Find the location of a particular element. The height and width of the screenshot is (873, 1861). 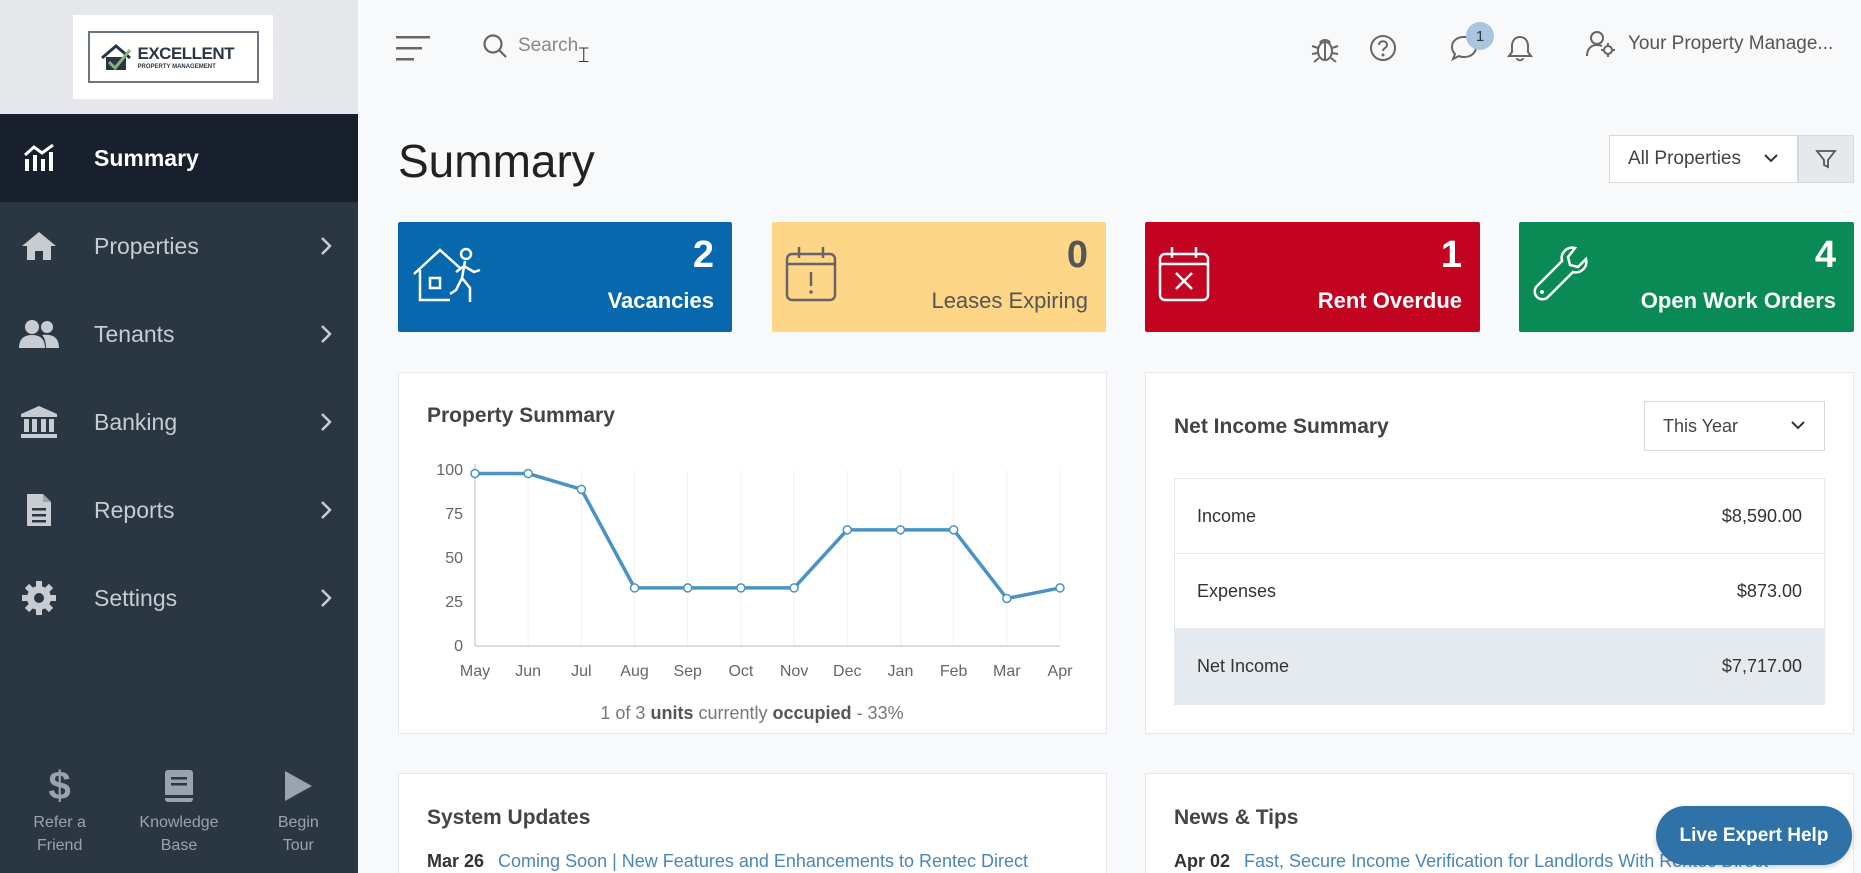

property-filter-select: All Properties is located at coordinates (1703, 159).